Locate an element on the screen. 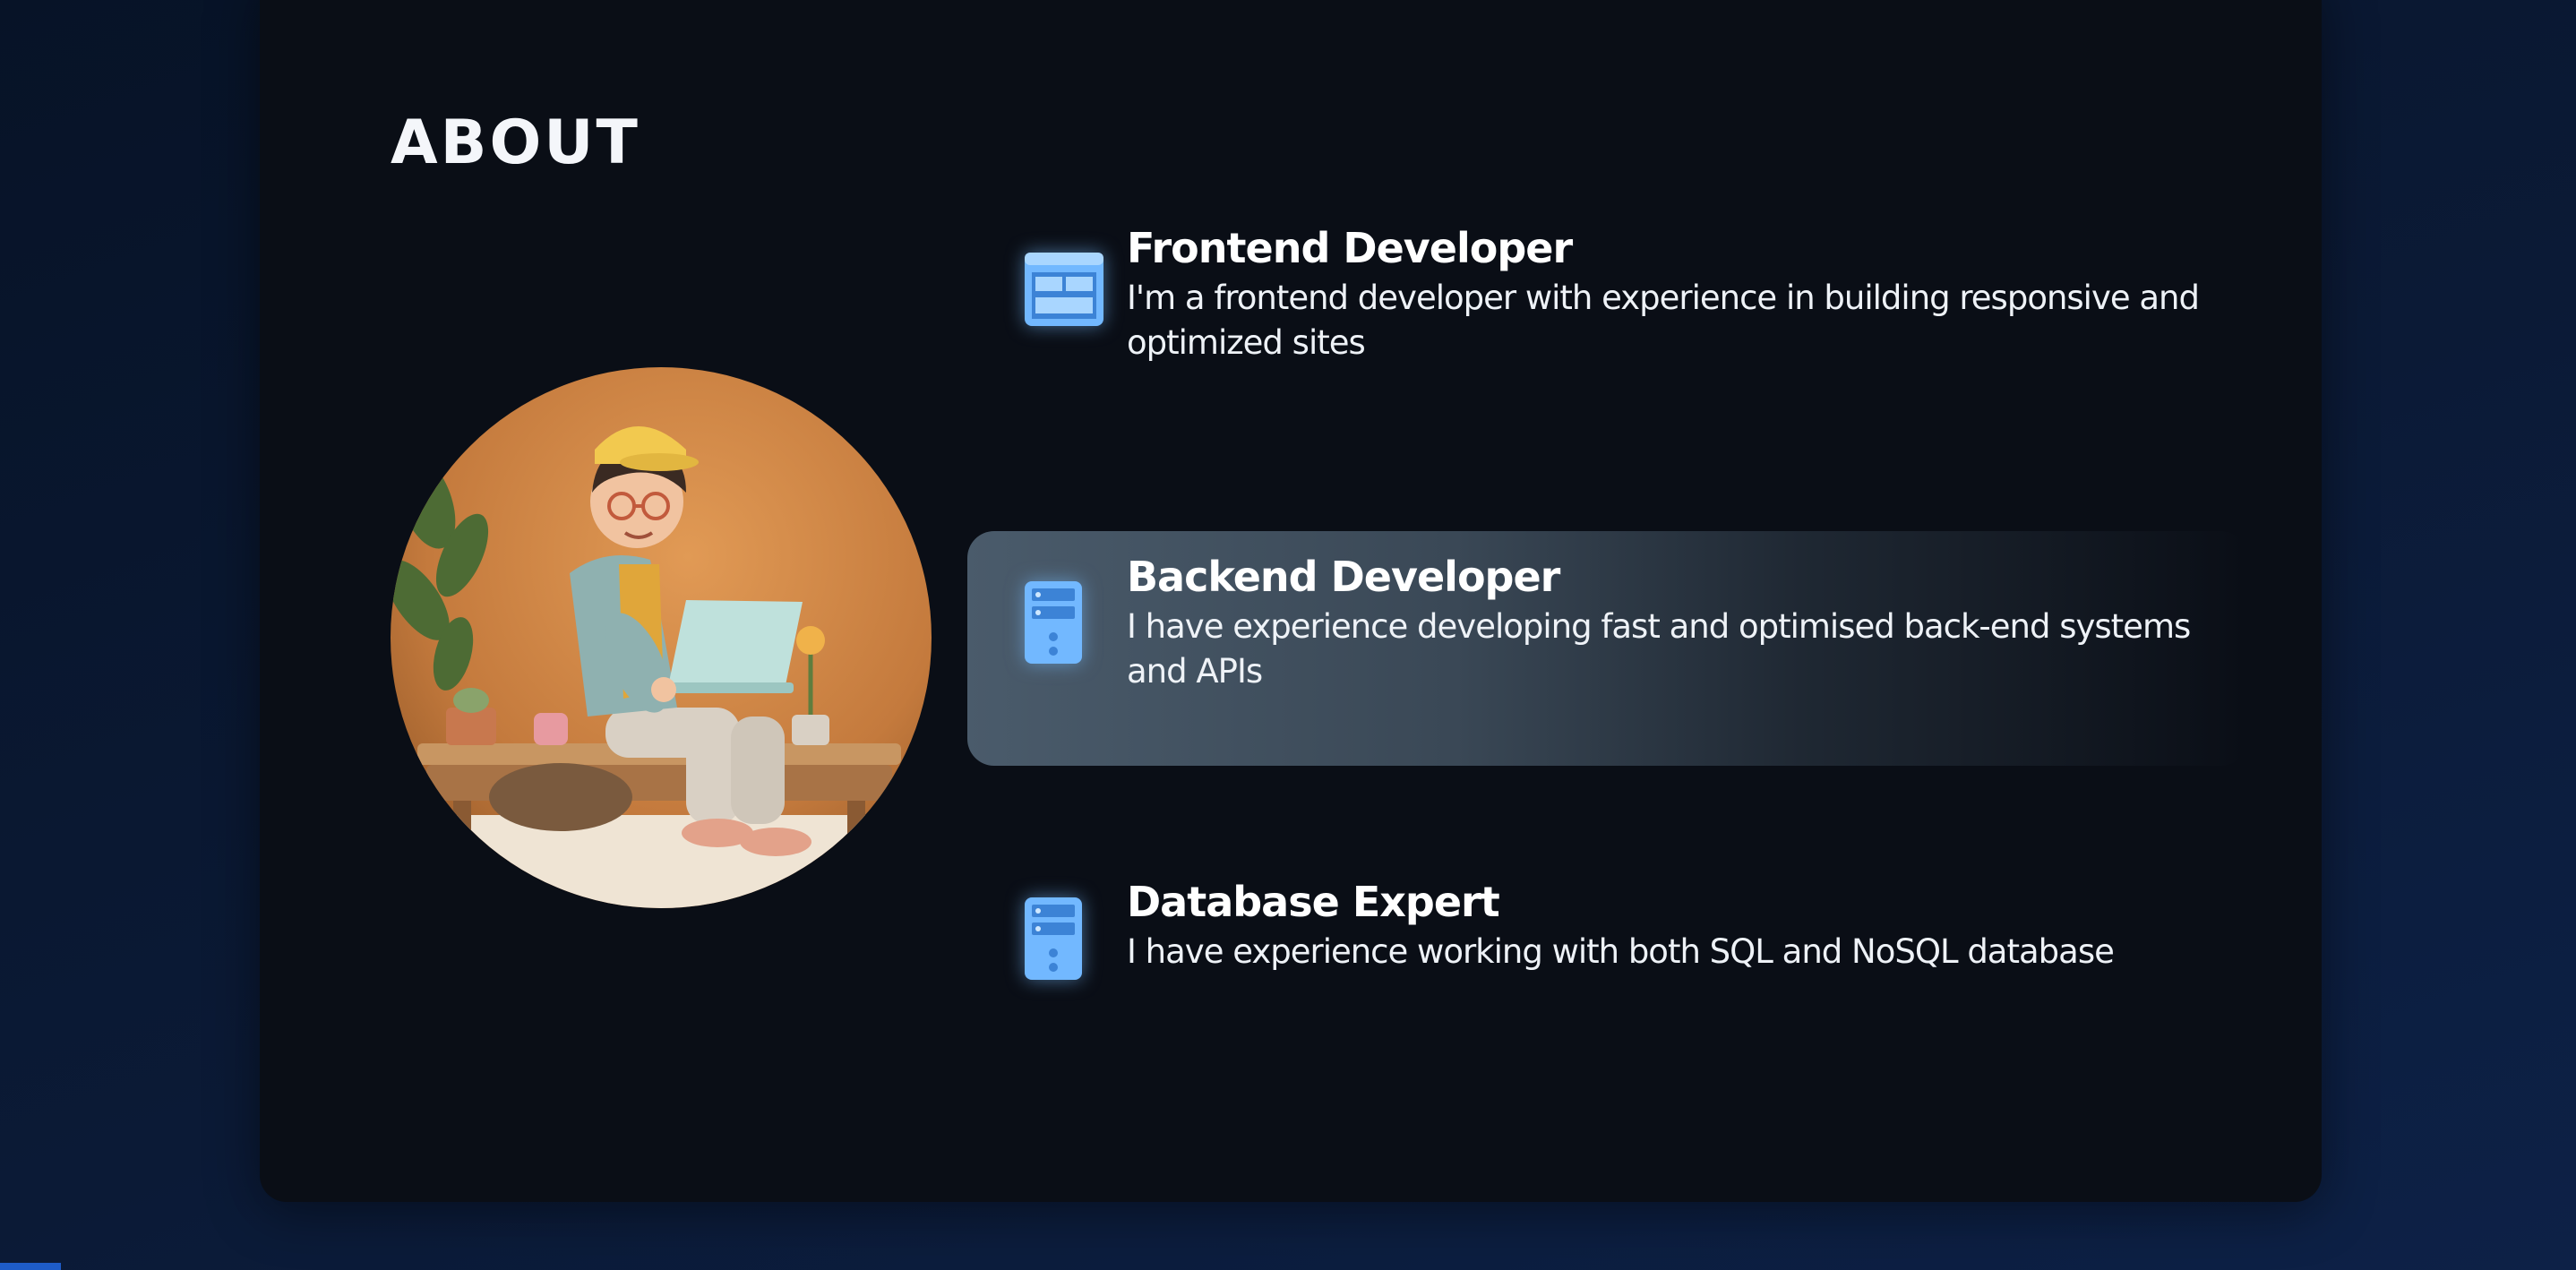 The image size is (2576, 1270). avatar-illustration is located at coordinates (661, 637).